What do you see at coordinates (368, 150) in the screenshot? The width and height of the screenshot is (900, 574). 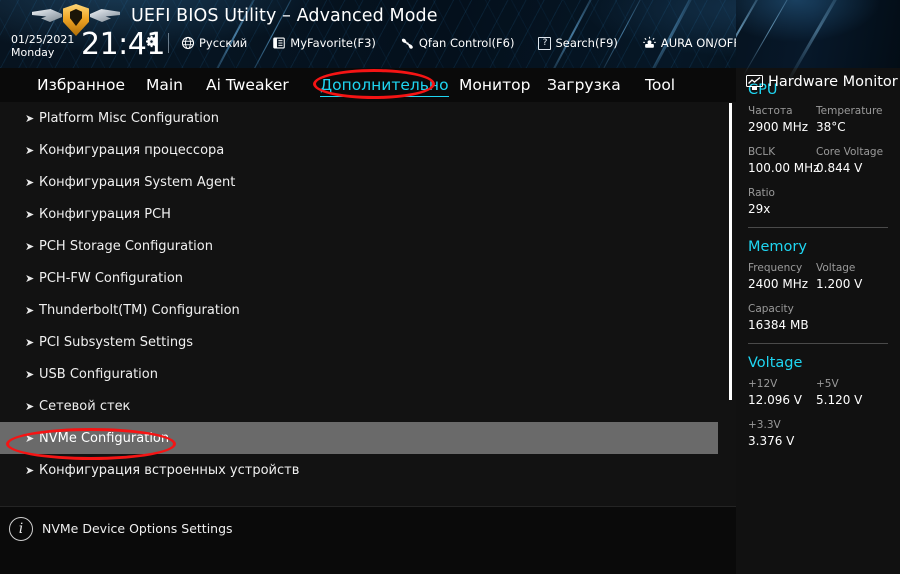 I see `menu-item-1: ➤ Конфигурация процессора` at bounding box center [368, 150].